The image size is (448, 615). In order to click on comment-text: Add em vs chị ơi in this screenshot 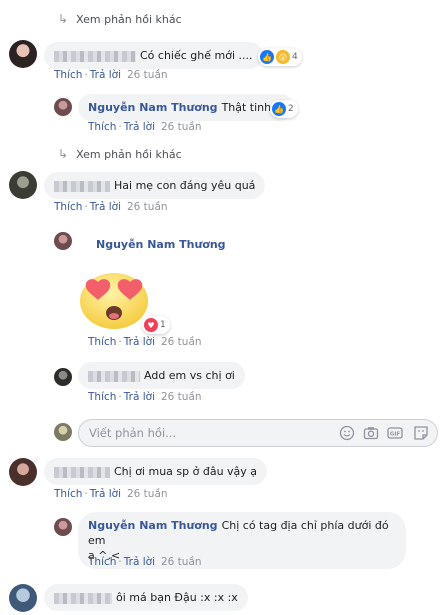, I will do `click(189, 375)`.